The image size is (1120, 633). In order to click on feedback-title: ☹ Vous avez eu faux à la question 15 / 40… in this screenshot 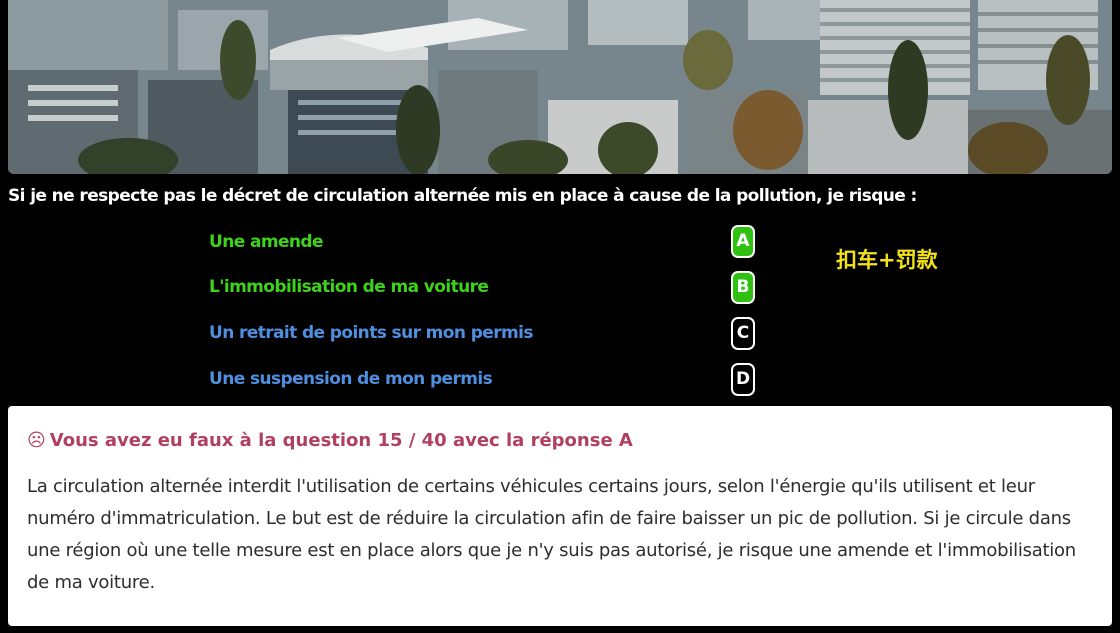, I will do `click(559, 441)`.